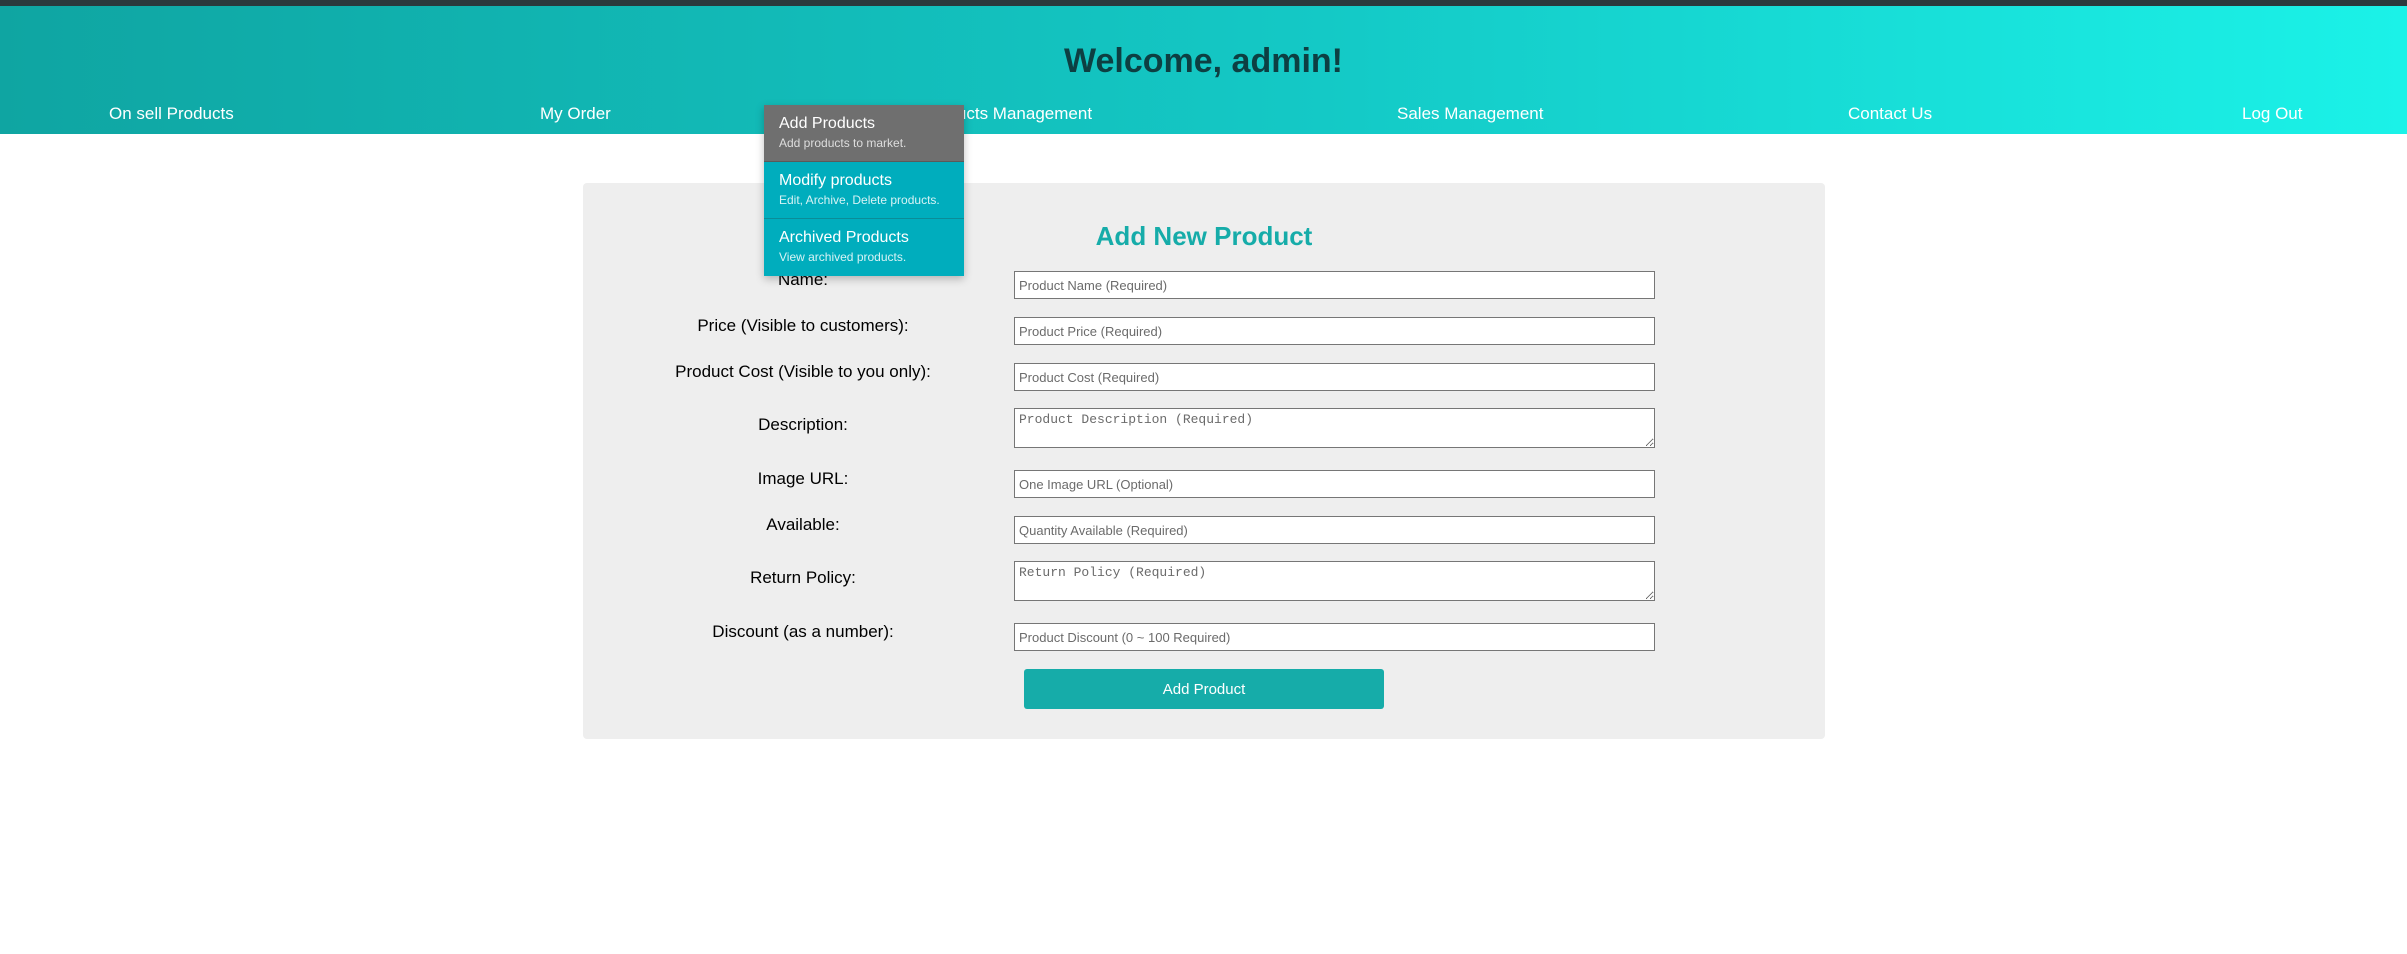  I want to click on dropdown-item-subtitle: Add products to market., so click(843, 143).